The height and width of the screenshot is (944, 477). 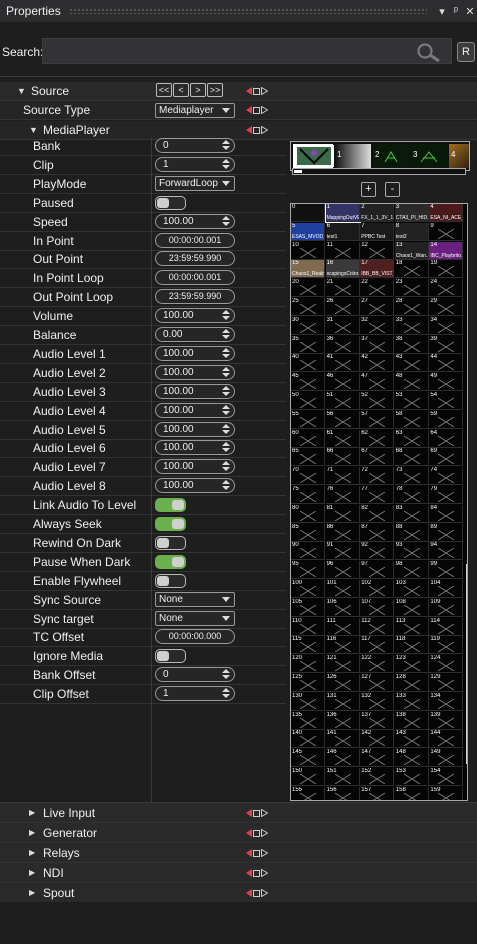 What do you see at coordinates (429, 52) in the screenshot?
I see `search-icon` at bounding box center [429, 52].